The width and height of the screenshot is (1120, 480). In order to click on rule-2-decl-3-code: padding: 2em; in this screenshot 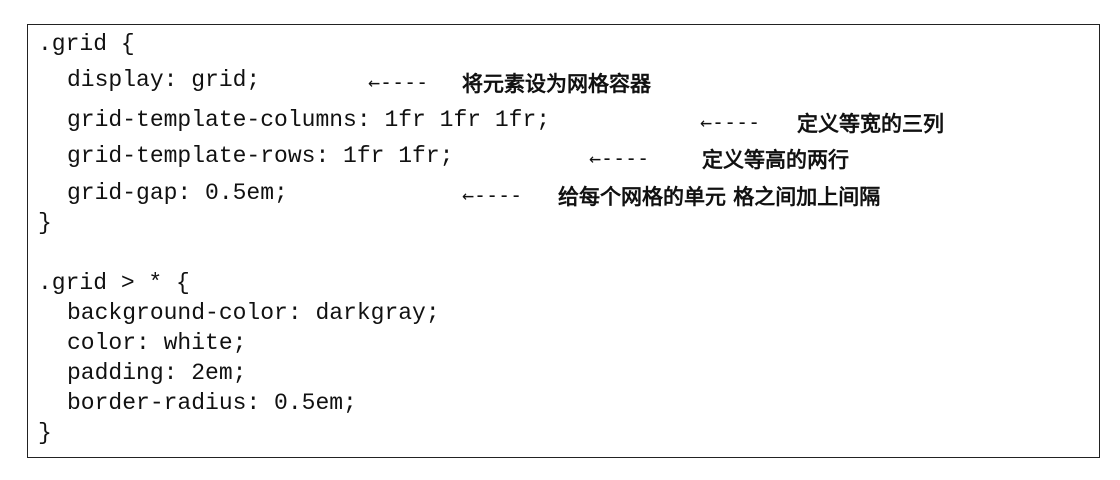, I will do `click(157, 373)`.